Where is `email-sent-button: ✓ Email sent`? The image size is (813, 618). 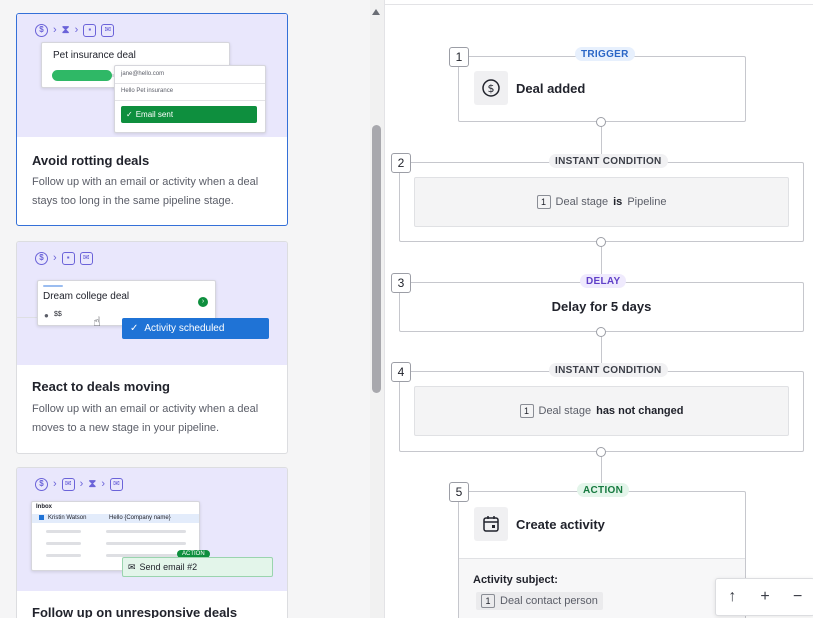 email-sent-button: ✓ Email sent is located at coordinates (189, 114).